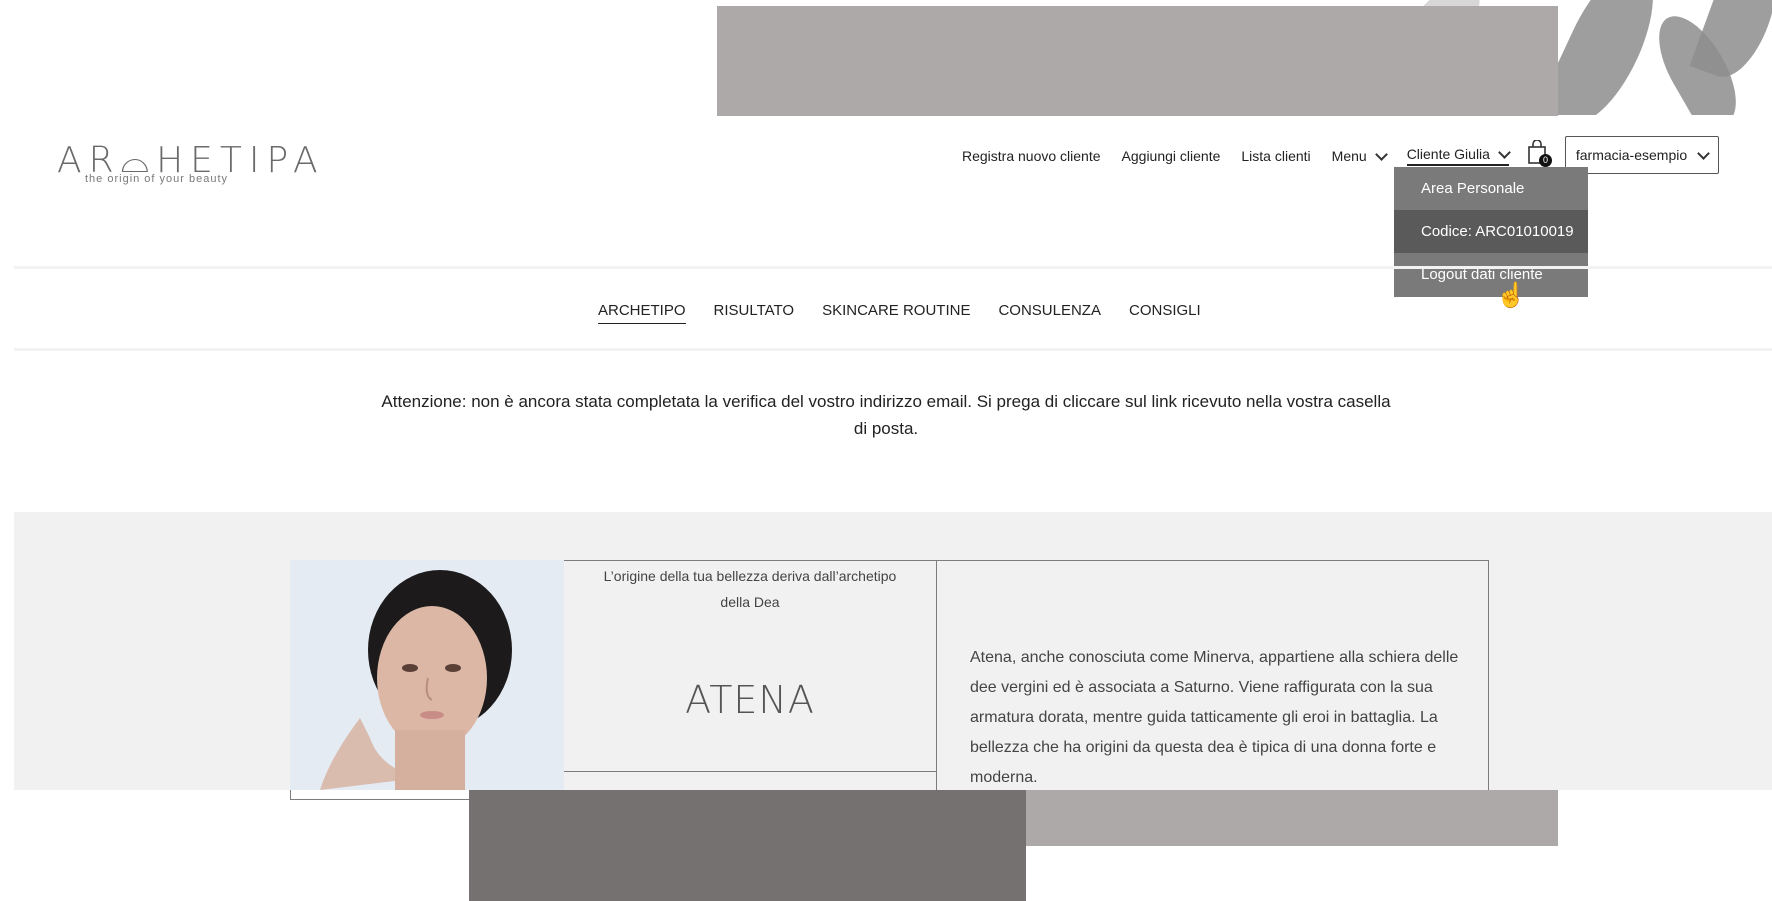  I want to click on client-list-link: Lista clienti, so click(1275, 156).